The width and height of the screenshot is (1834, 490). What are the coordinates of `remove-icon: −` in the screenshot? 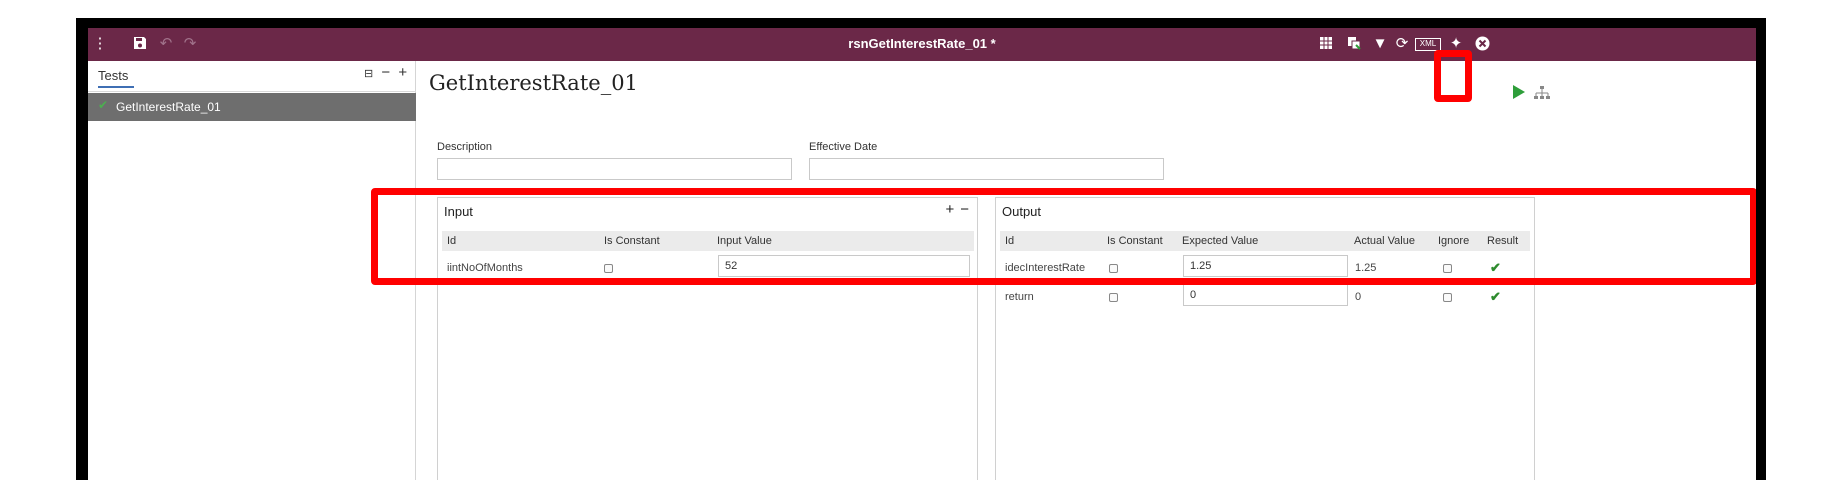 It's located at (385, 72).